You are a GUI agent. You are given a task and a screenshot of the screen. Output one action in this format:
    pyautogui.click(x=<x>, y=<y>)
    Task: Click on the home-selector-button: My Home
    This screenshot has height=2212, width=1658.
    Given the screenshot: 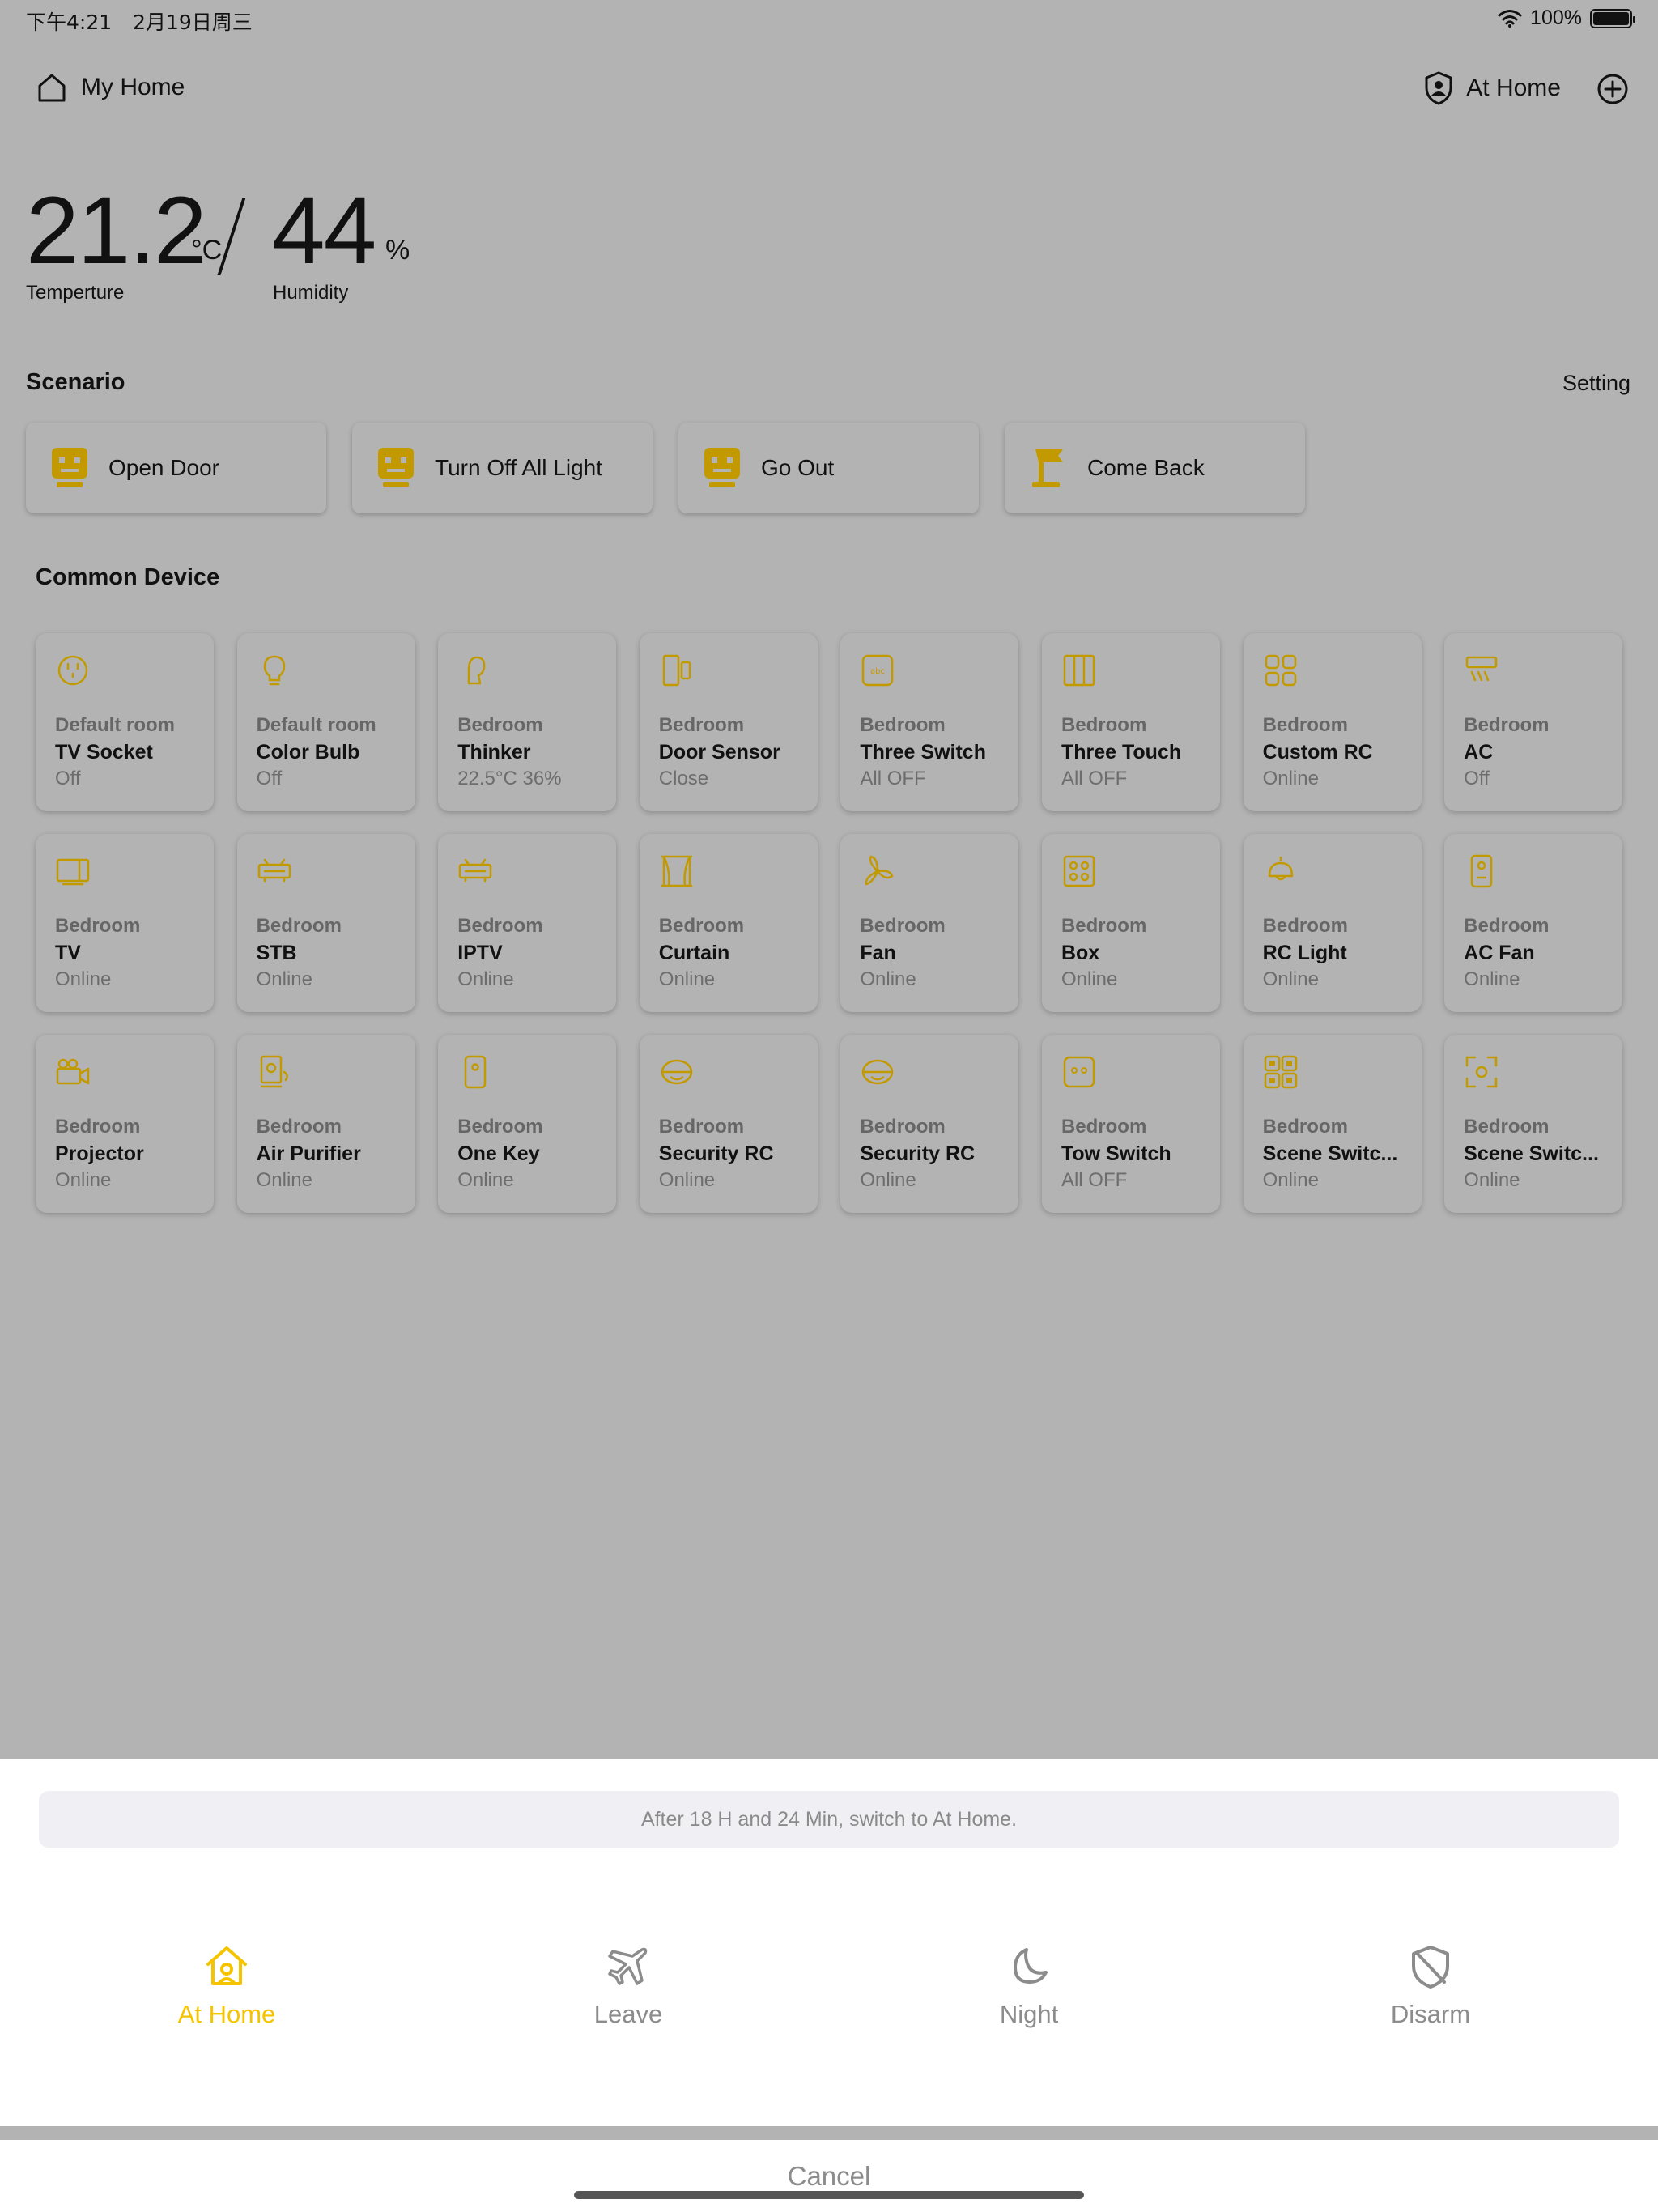 What is the action you would take?
    pyautogui.click(x=110, y=87)
    